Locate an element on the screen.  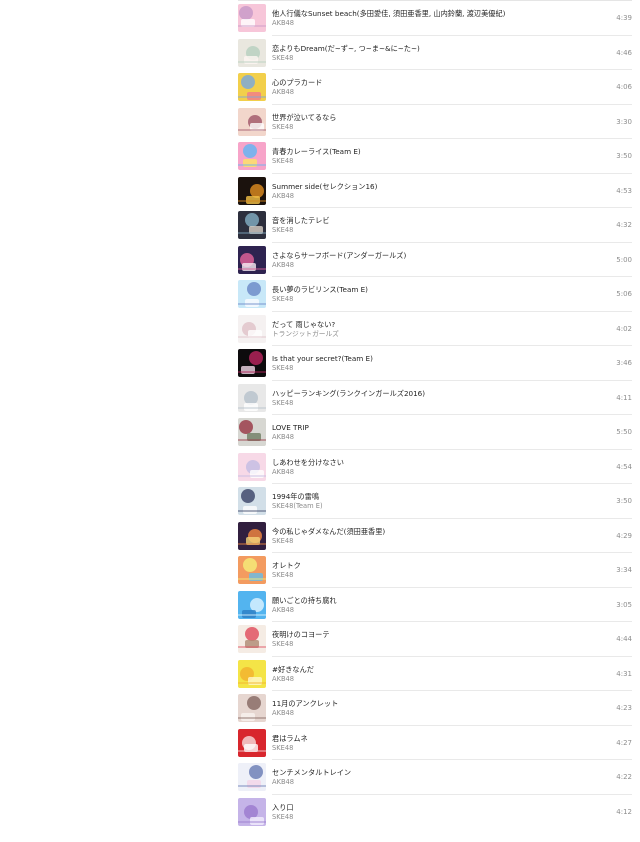
track-duration: 4:29 is located at coordinates (624, 535).